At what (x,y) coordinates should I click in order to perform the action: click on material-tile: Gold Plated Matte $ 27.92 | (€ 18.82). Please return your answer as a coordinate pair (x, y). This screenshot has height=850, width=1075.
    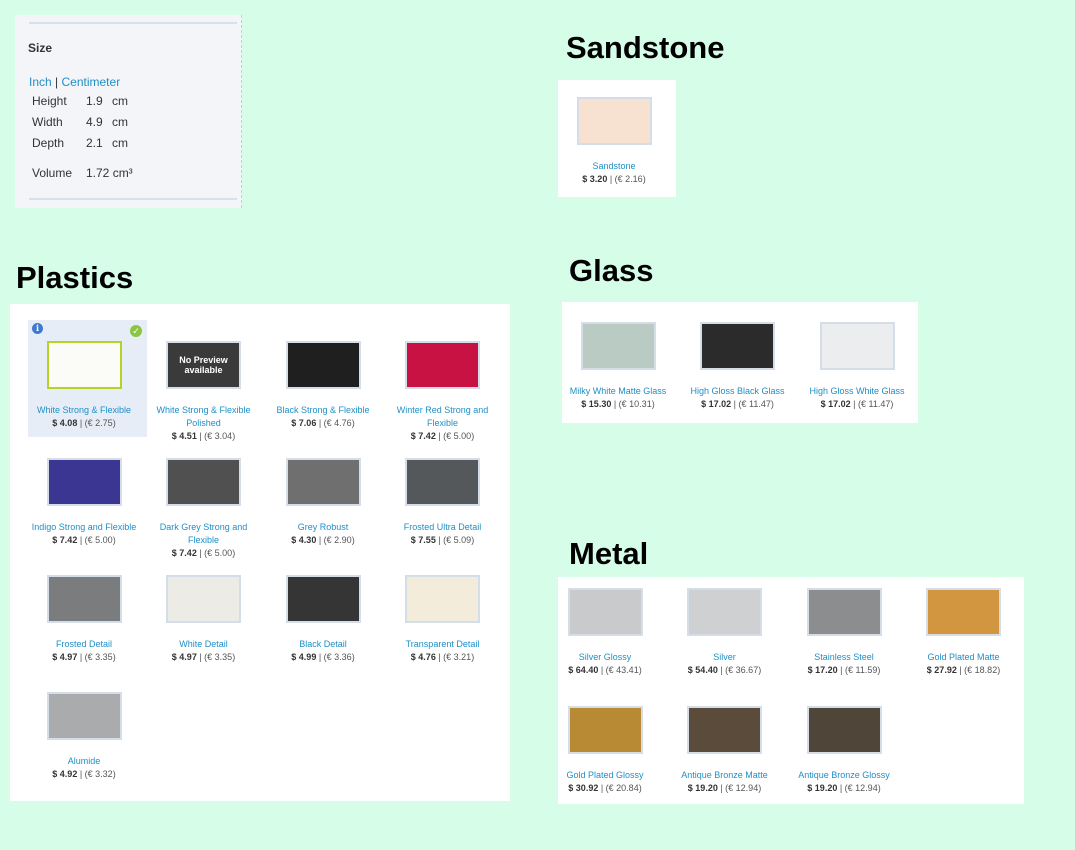
    Looking at the image, I should click on (964, 632).